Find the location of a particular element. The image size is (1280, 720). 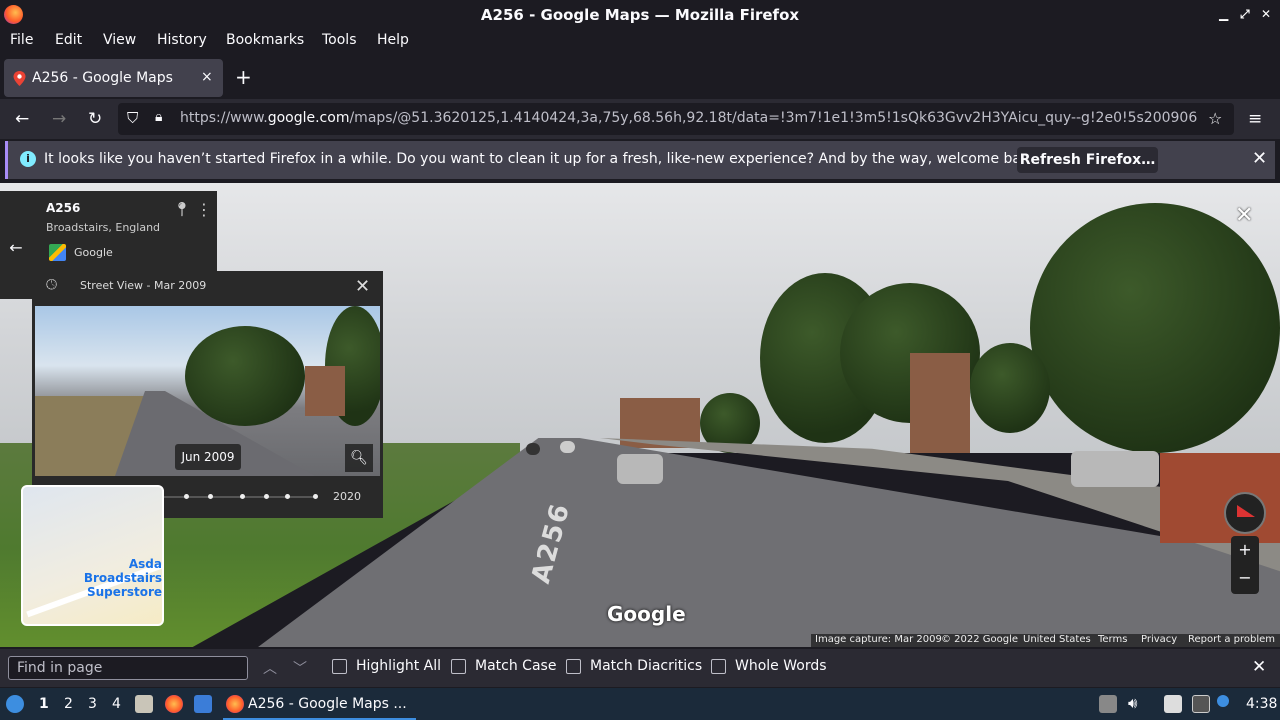

lock-icon: 🔒︎ is located at coordinates (158, 117).